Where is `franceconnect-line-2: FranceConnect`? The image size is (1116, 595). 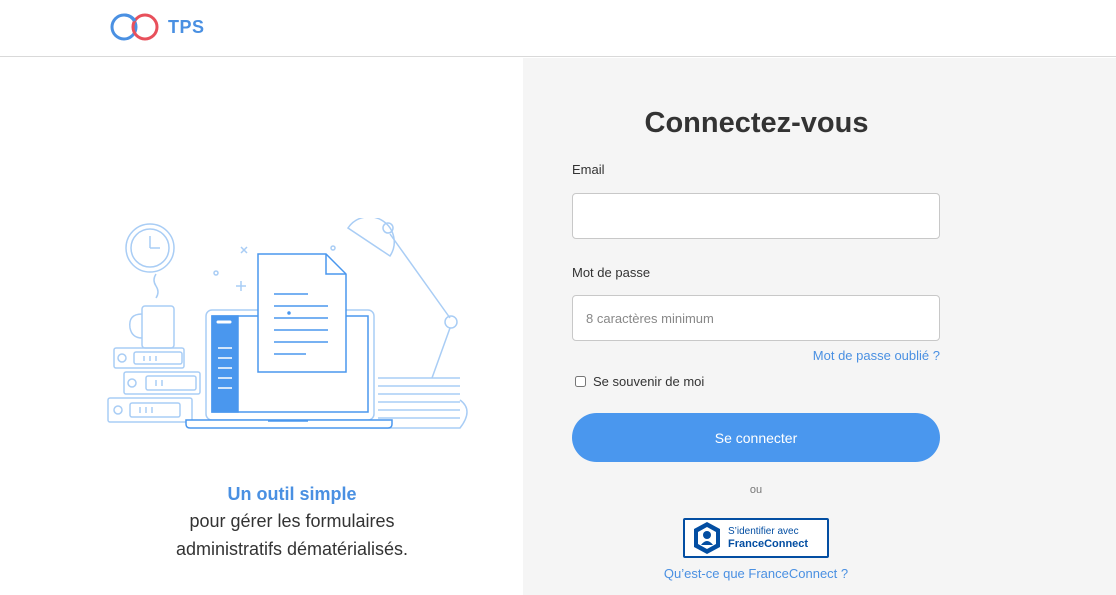
franceconnect-line-2: FranceConnect is located at coordinates (768, 543).